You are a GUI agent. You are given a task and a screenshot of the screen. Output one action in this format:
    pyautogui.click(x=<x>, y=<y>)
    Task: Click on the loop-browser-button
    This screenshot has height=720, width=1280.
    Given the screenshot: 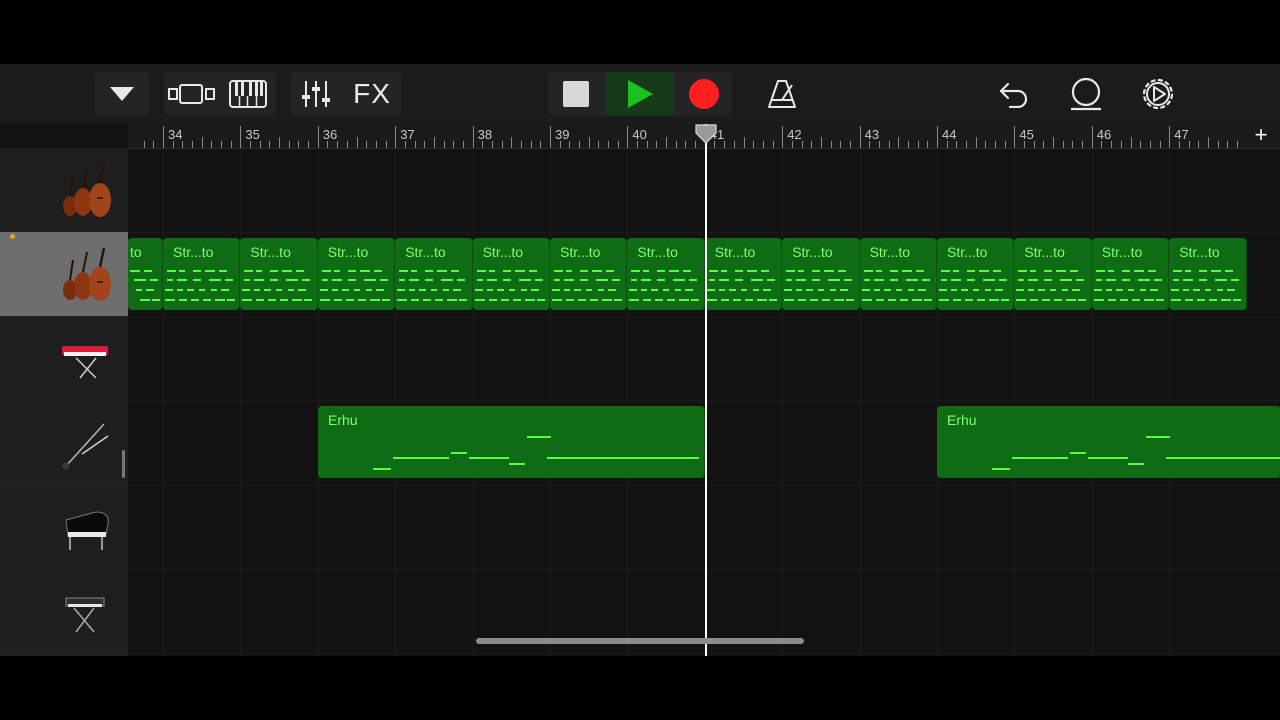 What is the action you would take?
    pyautogui.click(x=1086, y=94)
    